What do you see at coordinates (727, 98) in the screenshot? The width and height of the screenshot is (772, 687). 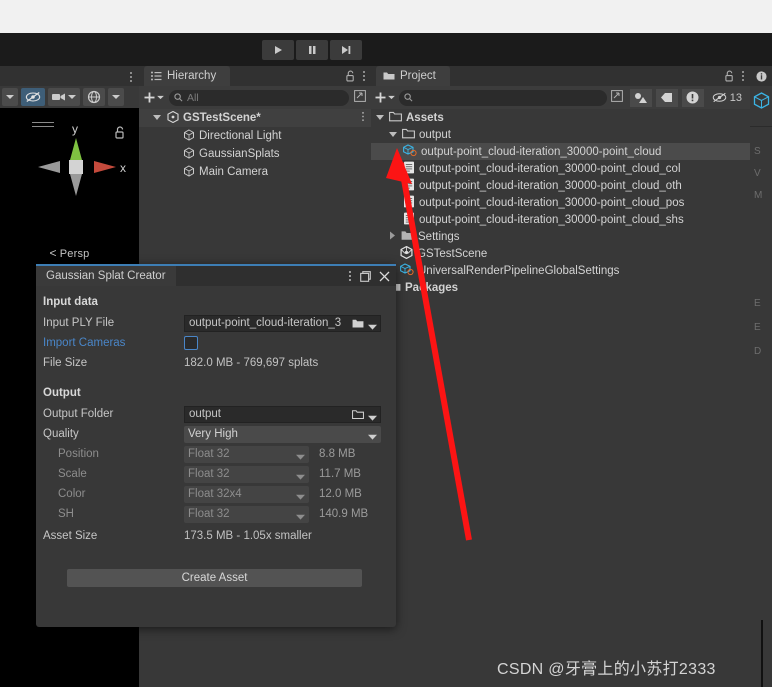 I see `project-hidden-count: 13` at bounding box center [727, 98].